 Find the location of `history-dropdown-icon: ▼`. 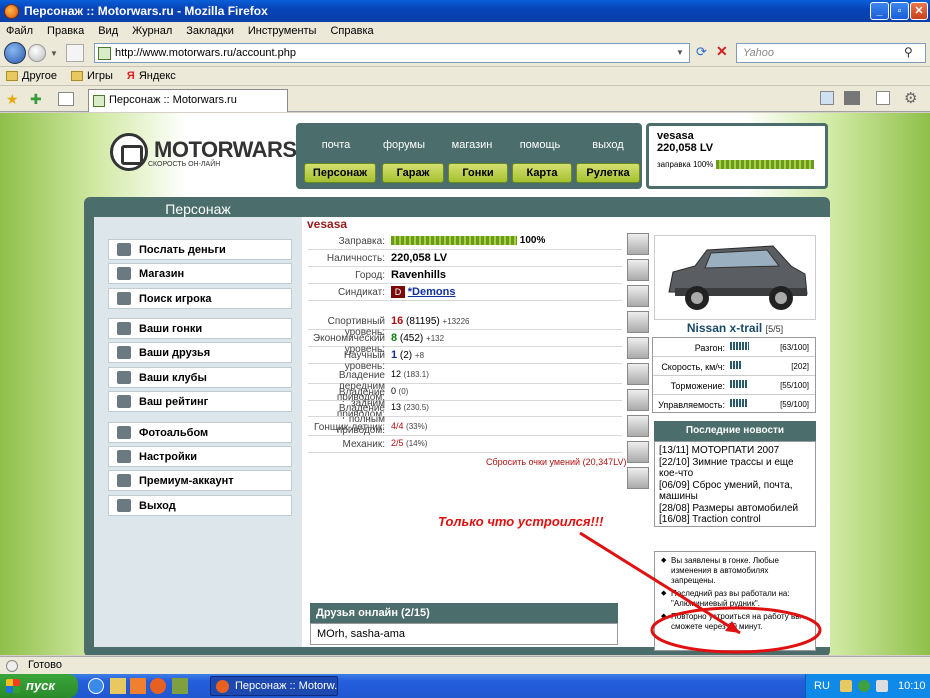

history-dropdown-icon: ▼ is located at coordinates (54, 53).